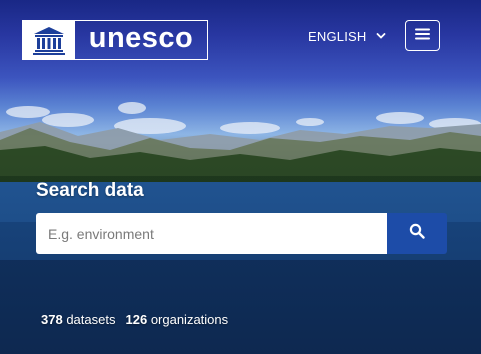 Image resolution: width=481 pixels, height=354 pixels. I want to click on language-label: ENGLISH, so click(337, 36).